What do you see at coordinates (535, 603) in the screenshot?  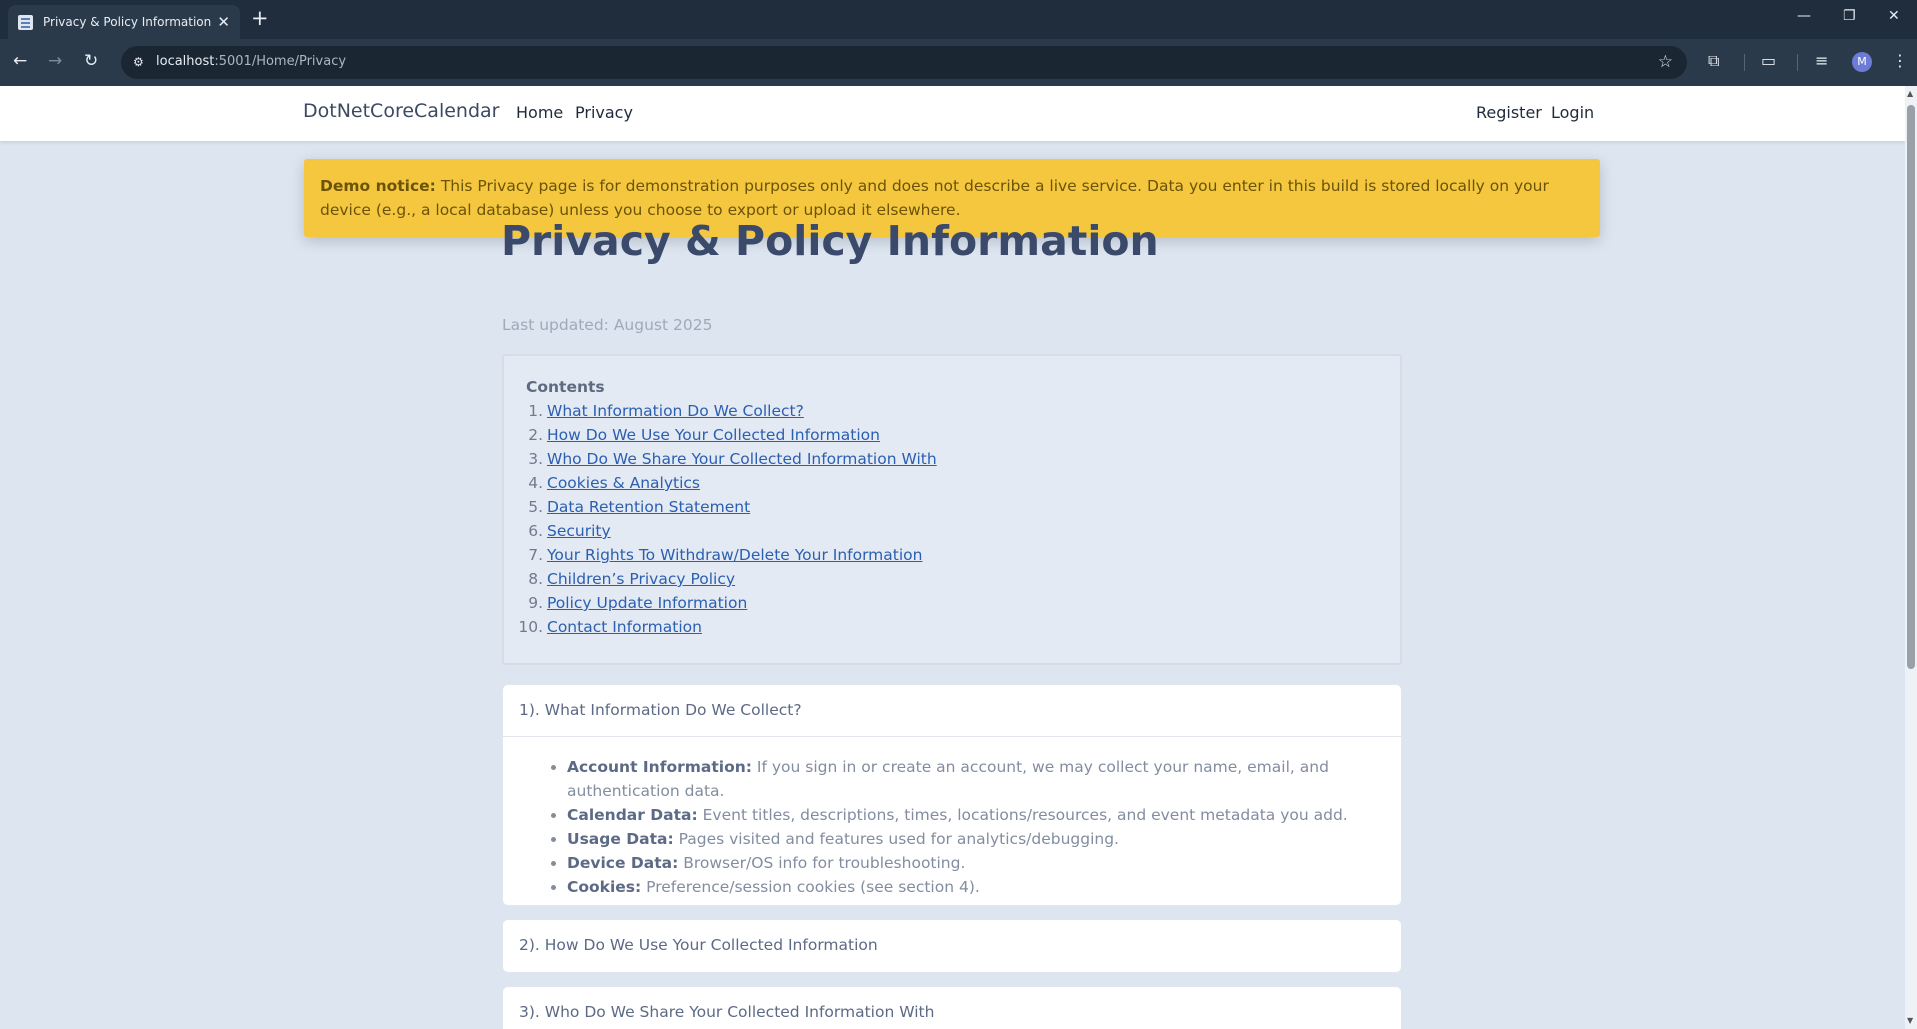 I see `toc-number: 9.` at bounding box center [535, 603].